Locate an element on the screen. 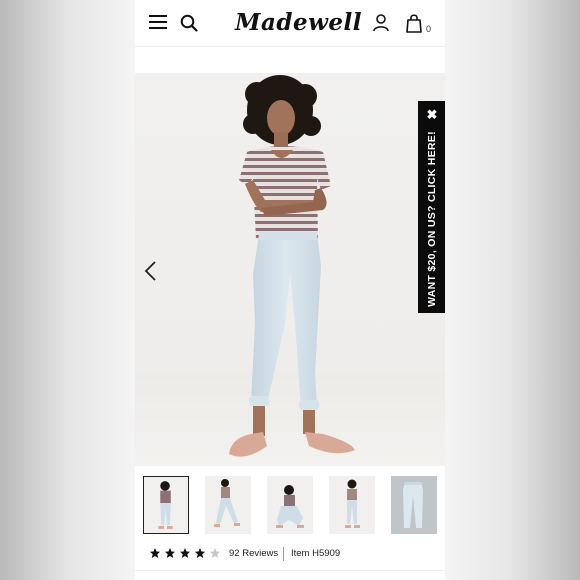 This screenshot has height=580, width=580. search-icon is located at coordinates (189, 23).